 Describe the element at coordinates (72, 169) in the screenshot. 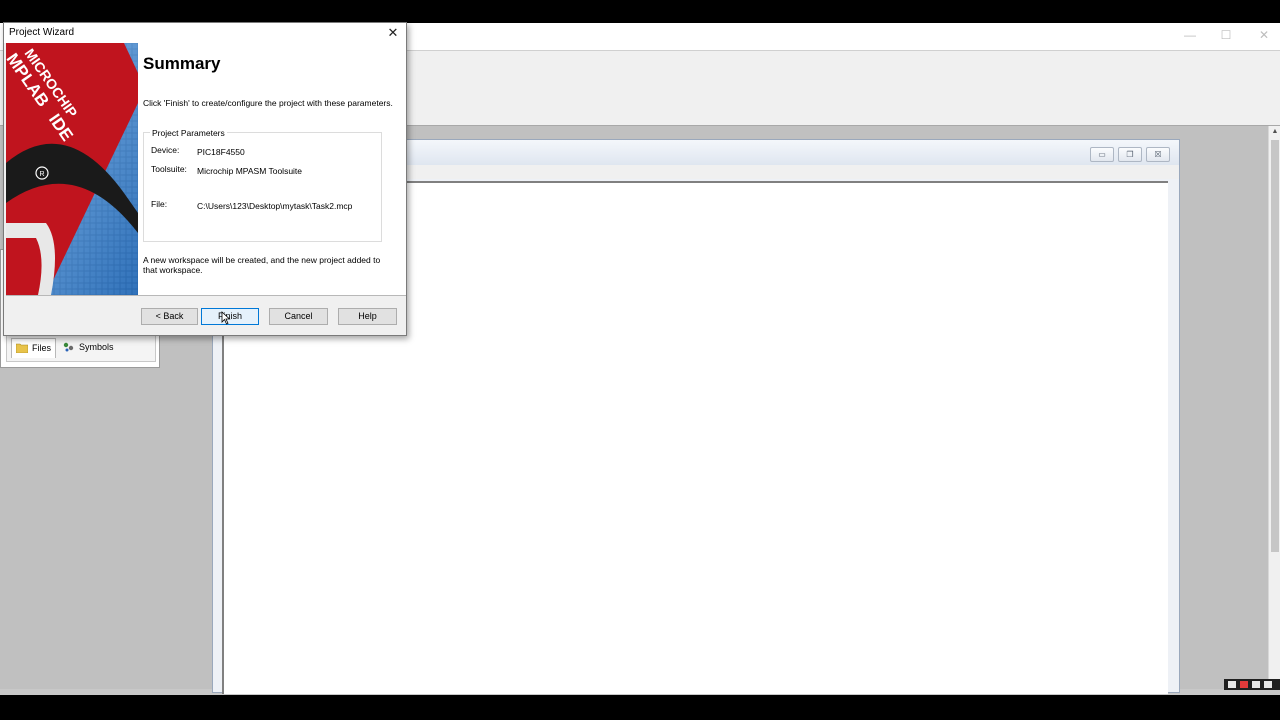

I see `mplab-ide-banner-image: R MICROCHIP MPLAB IDE` at that location.